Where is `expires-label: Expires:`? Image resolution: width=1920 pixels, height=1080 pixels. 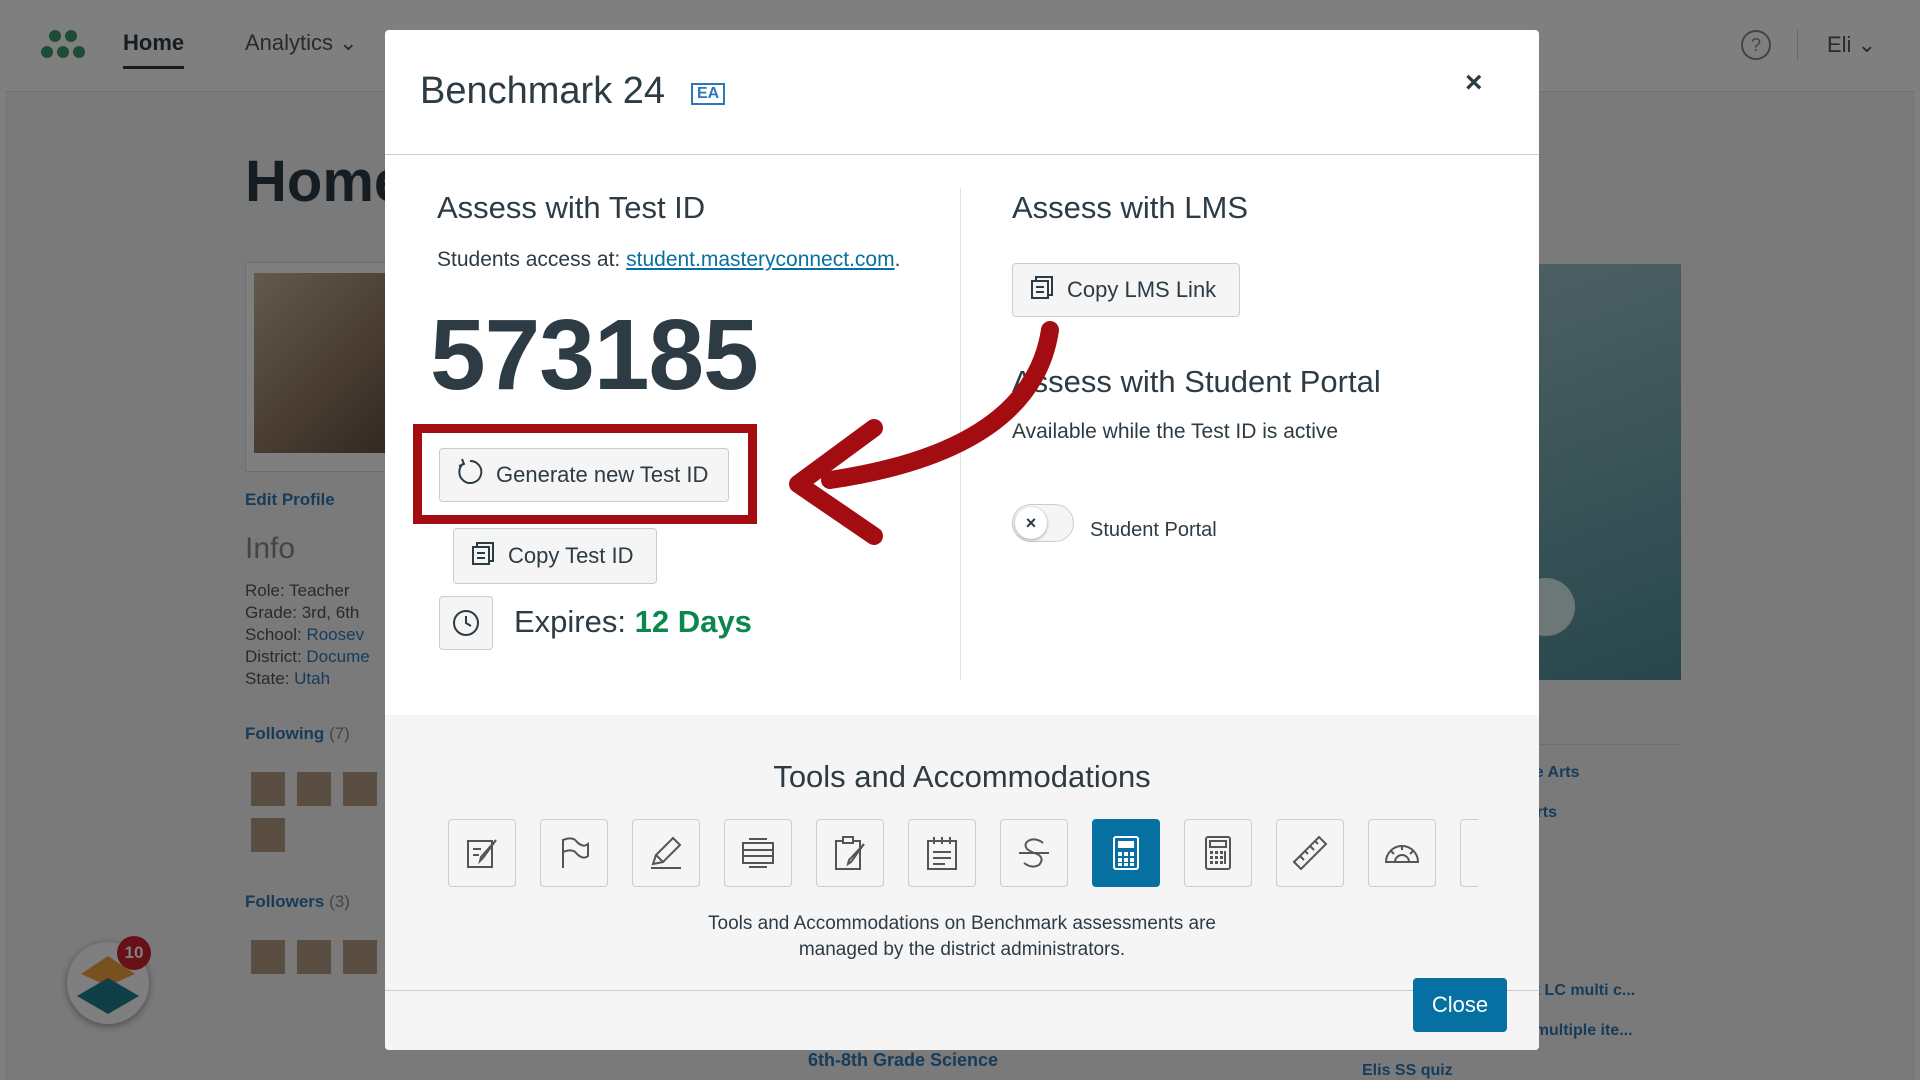 expires-label: Expires: is located at coordinates (570, 621).